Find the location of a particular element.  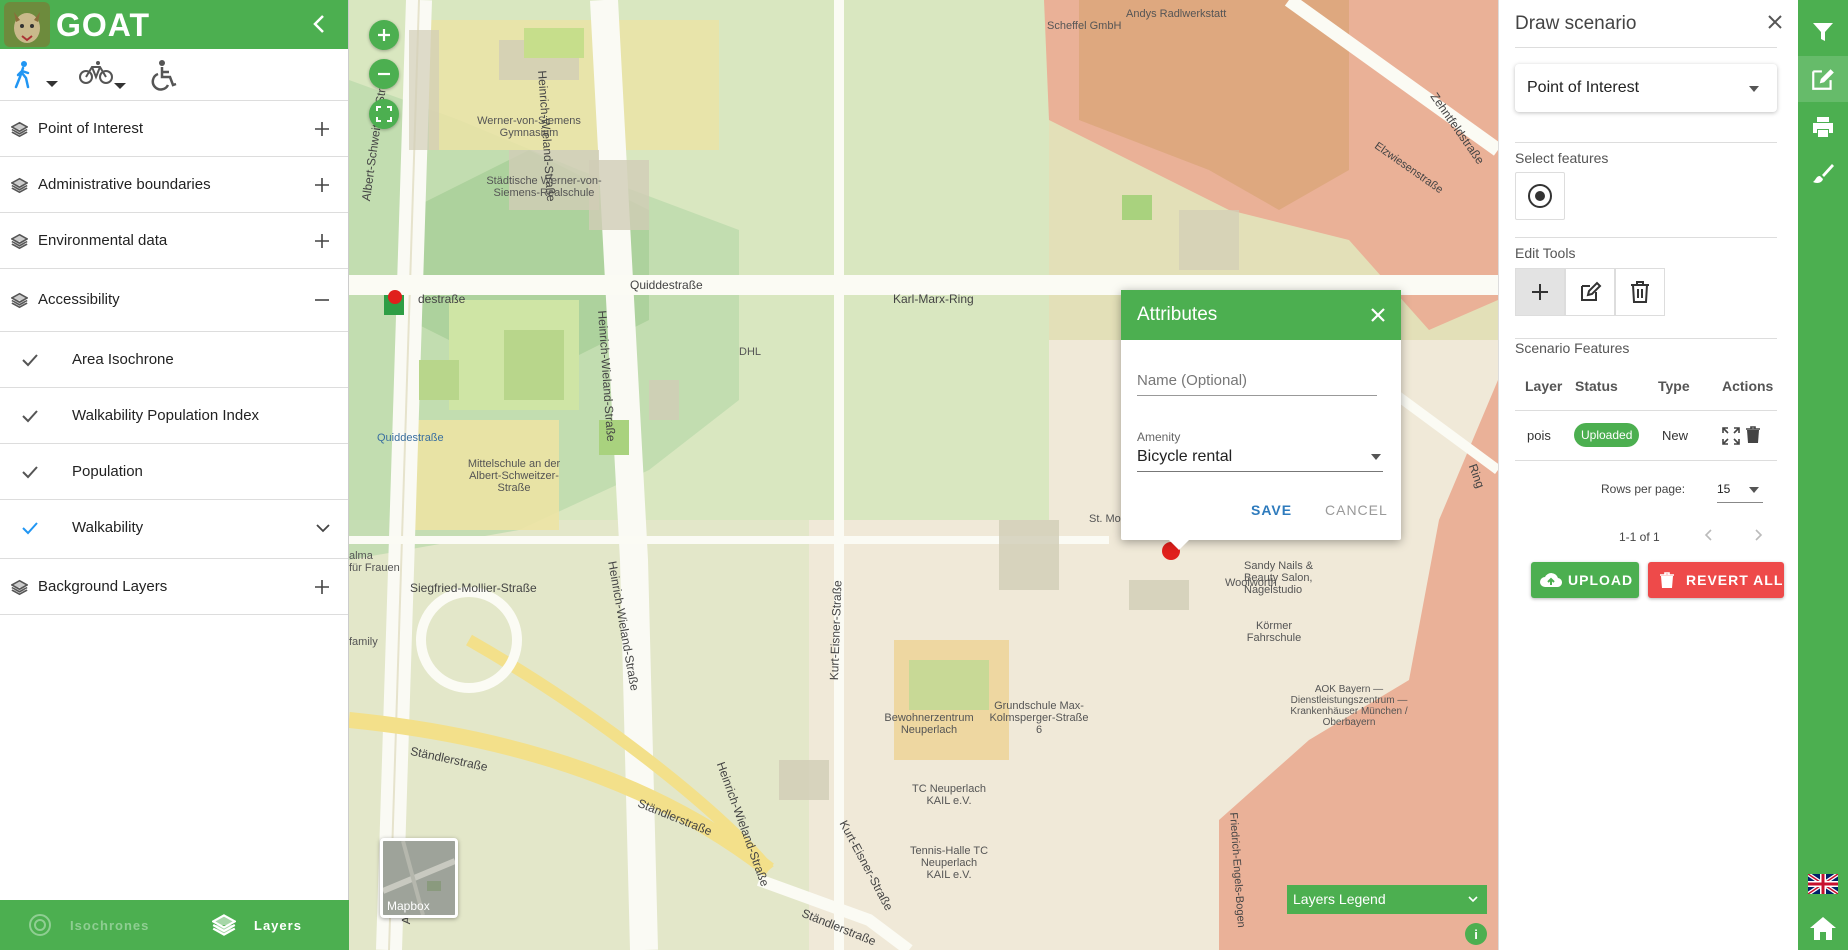

layer-group-label: Accessibility is located at coordinates (79, 299).